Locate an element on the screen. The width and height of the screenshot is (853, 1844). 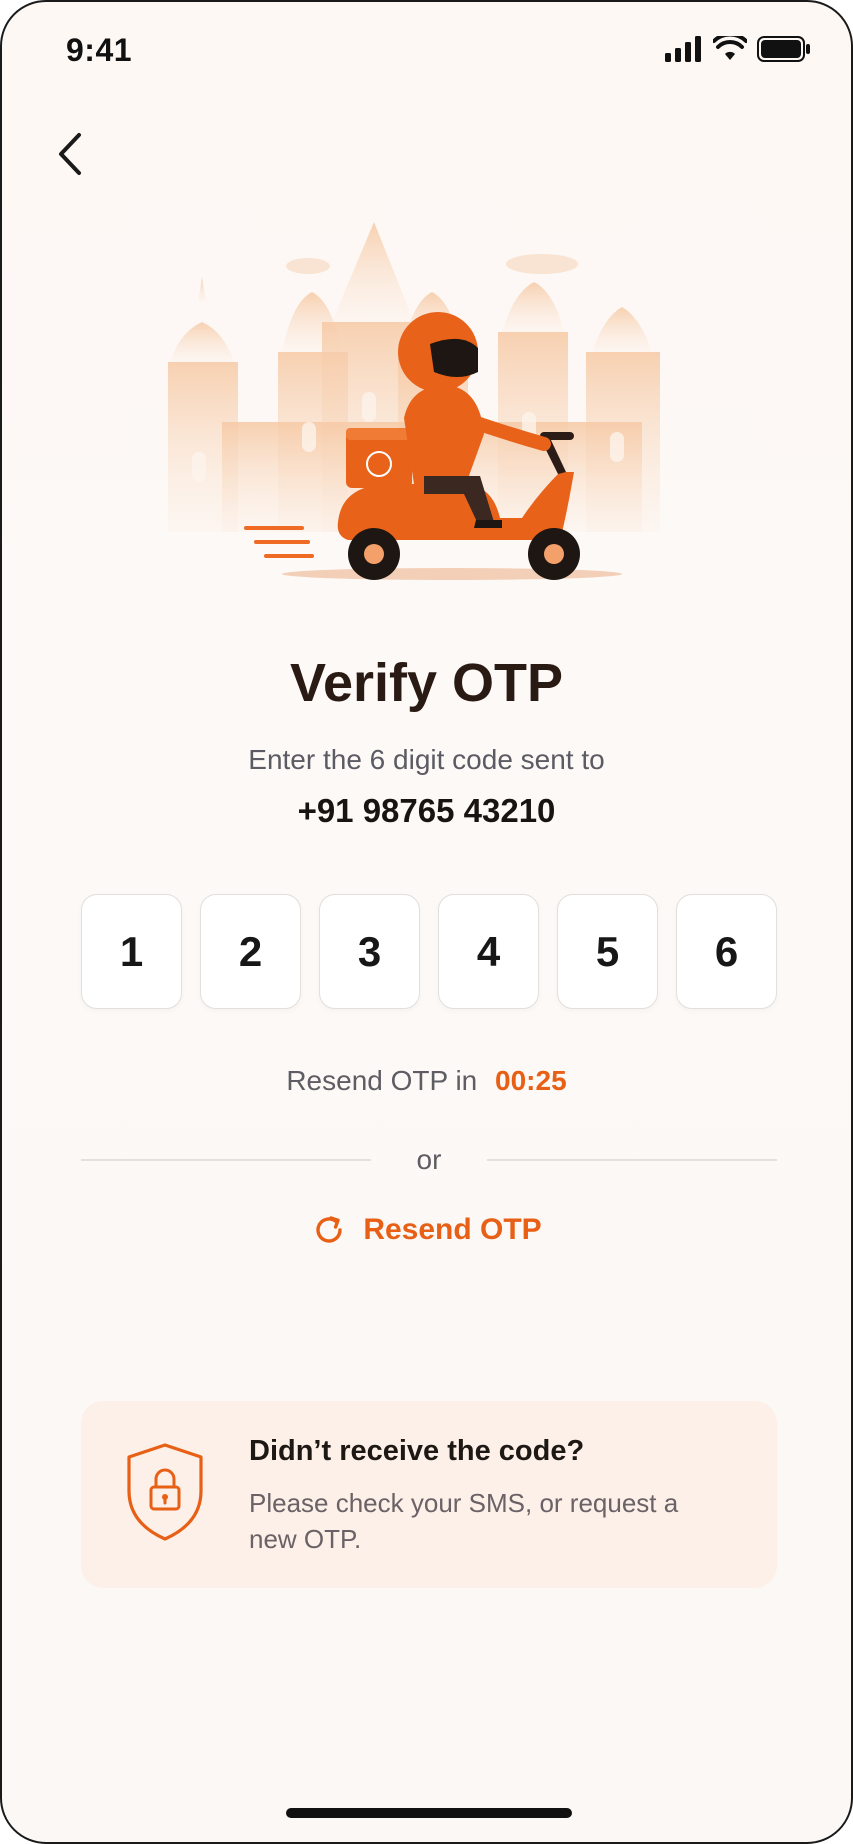
delivery-scooter-illustration is located at coordinates (414, 401).